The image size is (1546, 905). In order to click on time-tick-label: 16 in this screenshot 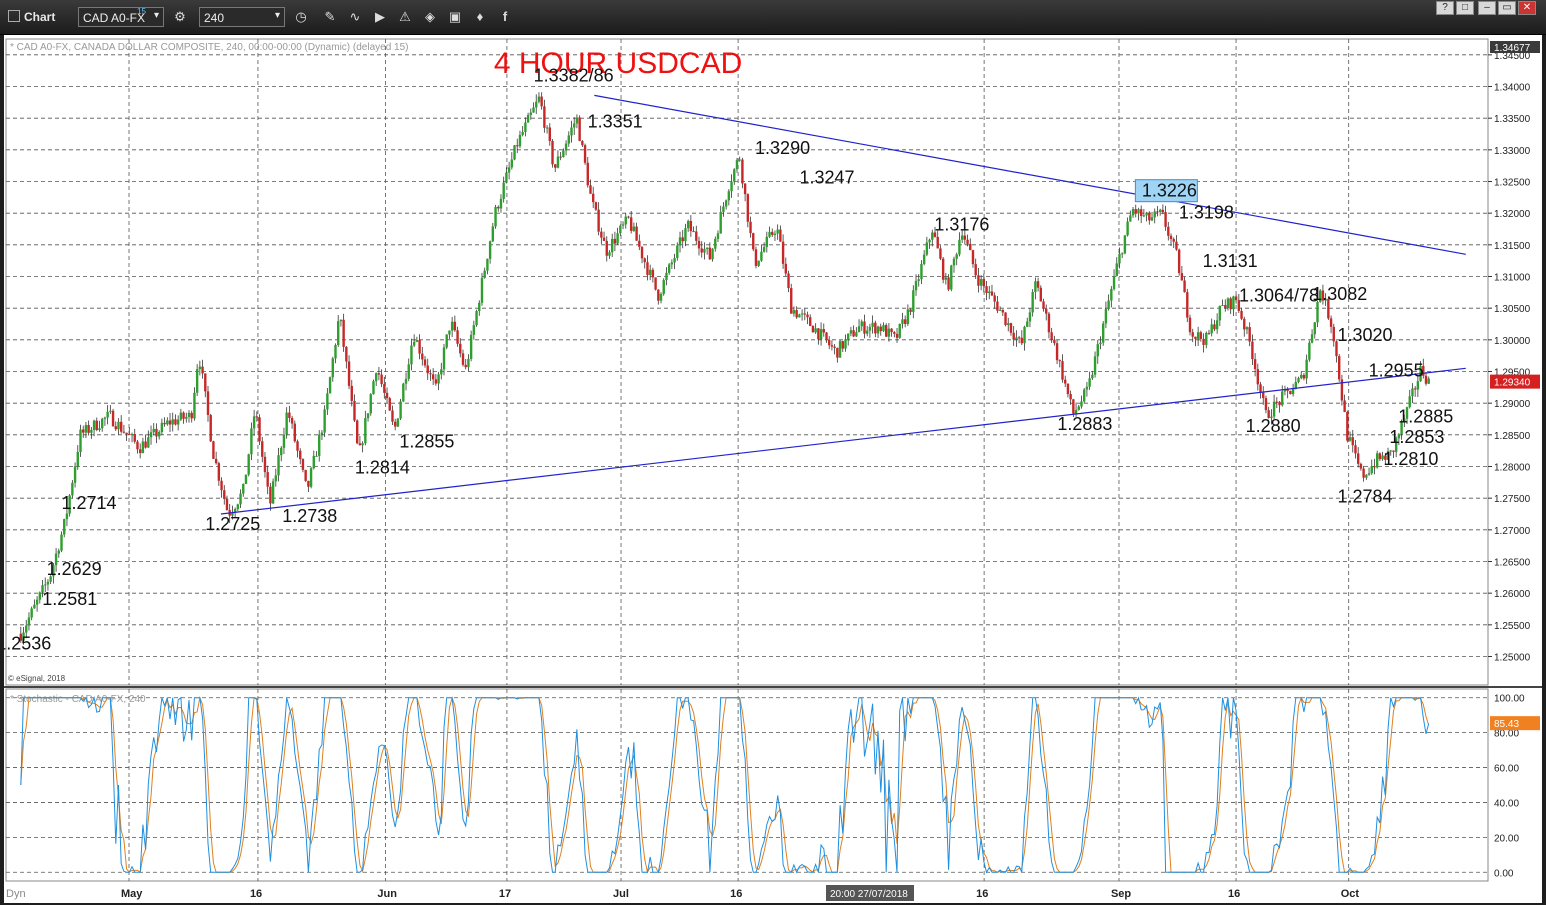, I will do `click(1234, 894)`.